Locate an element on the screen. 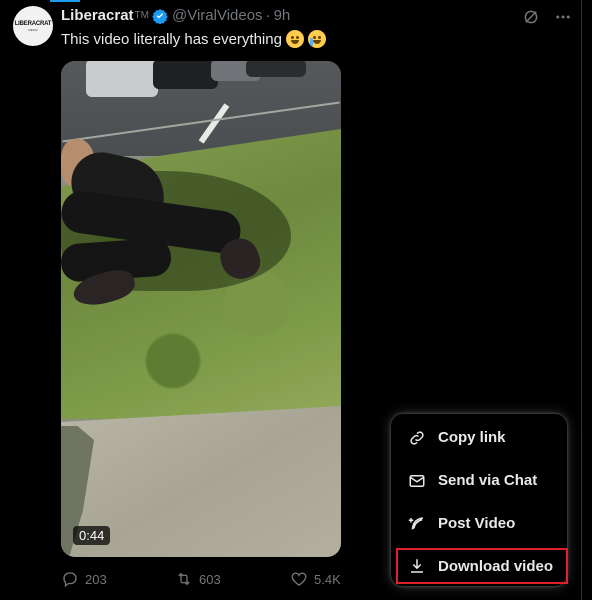 Image resolution: width=592 pixels, height=600 pixels. reply-count: 203 is located at coordinates (96, 579).